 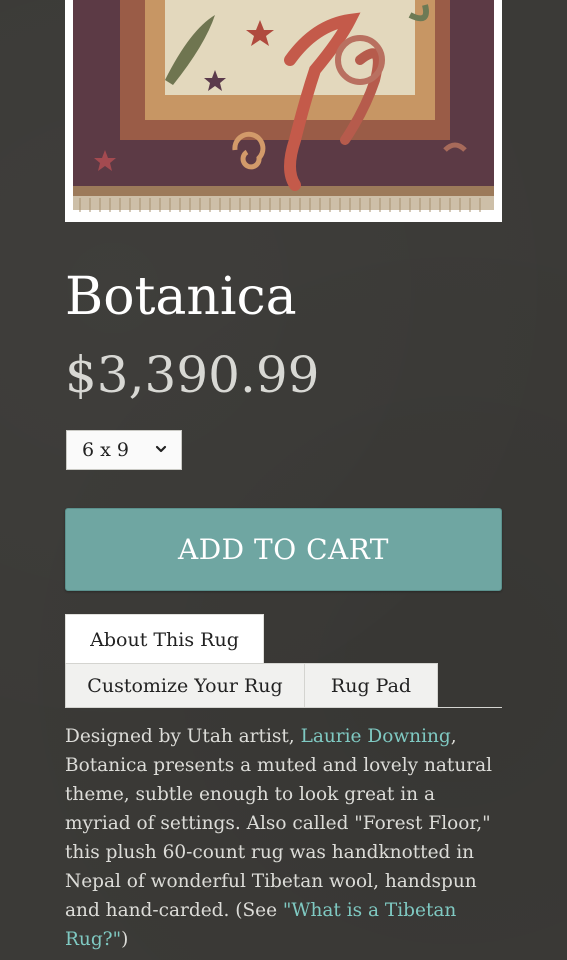 I want to click on tab-customize-your-rug: Customize Your Rug, so click(x=185, y=685).